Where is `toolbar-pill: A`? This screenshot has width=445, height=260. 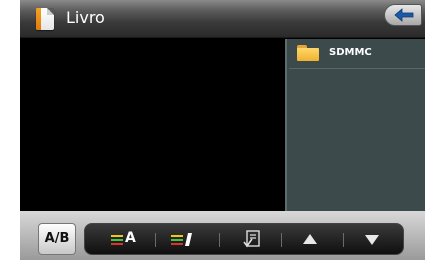
toolbar-pill: A is located at coordinates (244, 239).